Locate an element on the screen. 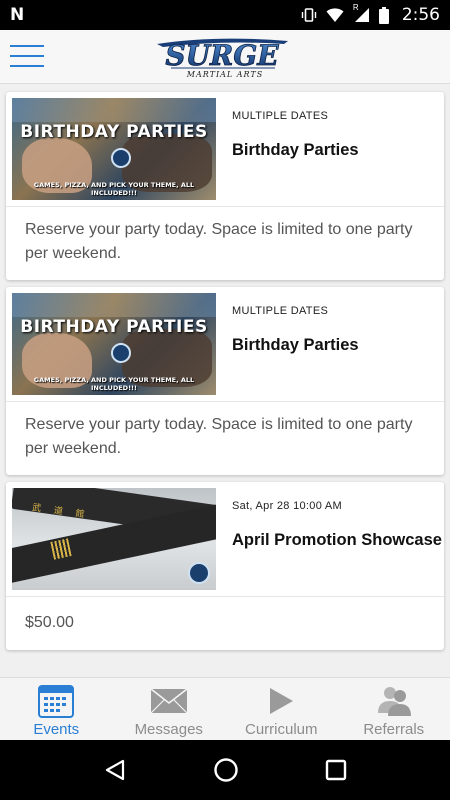  nav-label: Messages is located at coordinates (168, 729).